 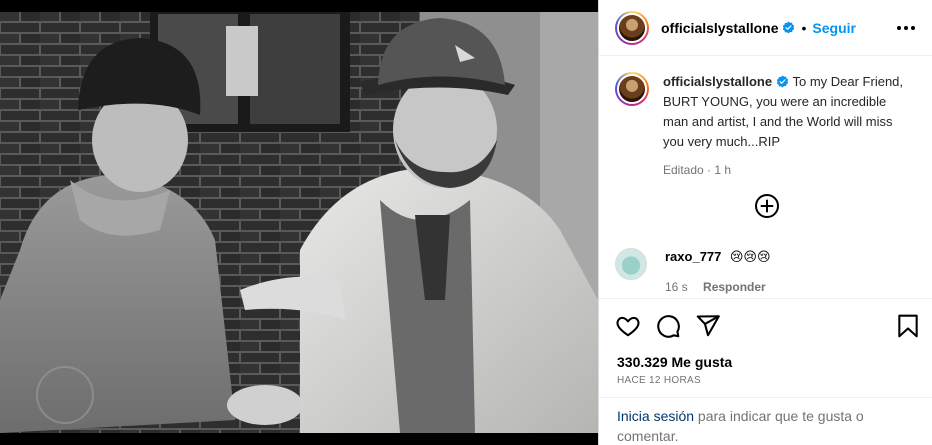 What do you see at coordinates (906, 28) in the screenshot?
I see `more-options-icon` at bounding box center [906, 28].